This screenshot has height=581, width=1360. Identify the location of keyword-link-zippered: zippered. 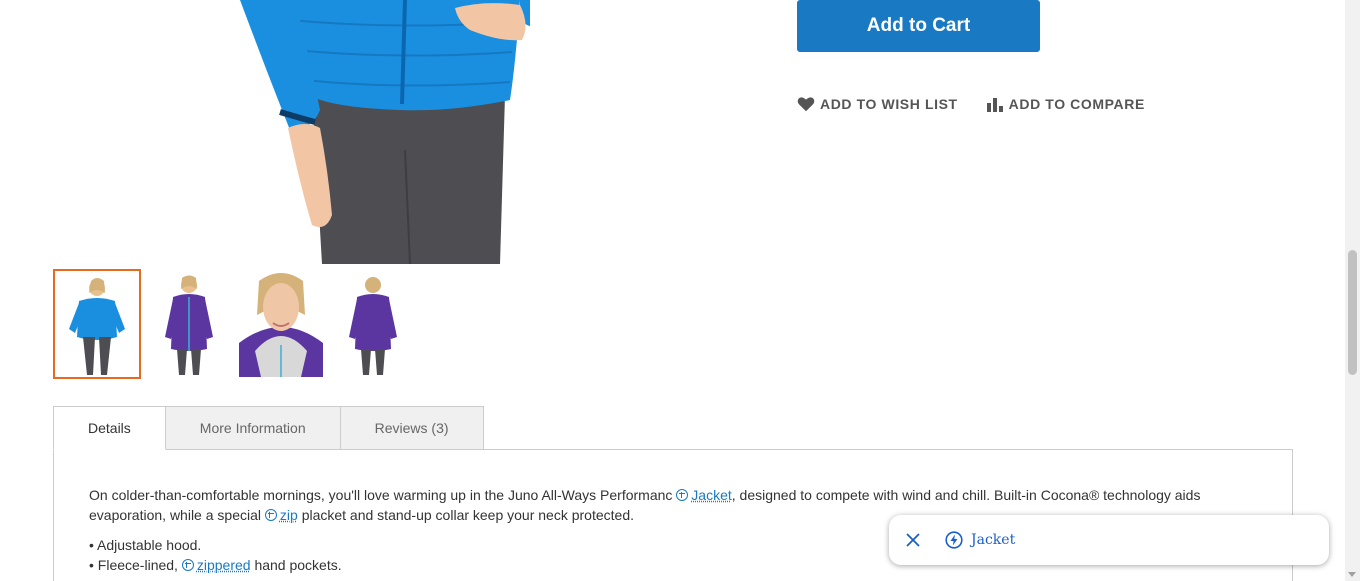
(216, 565).